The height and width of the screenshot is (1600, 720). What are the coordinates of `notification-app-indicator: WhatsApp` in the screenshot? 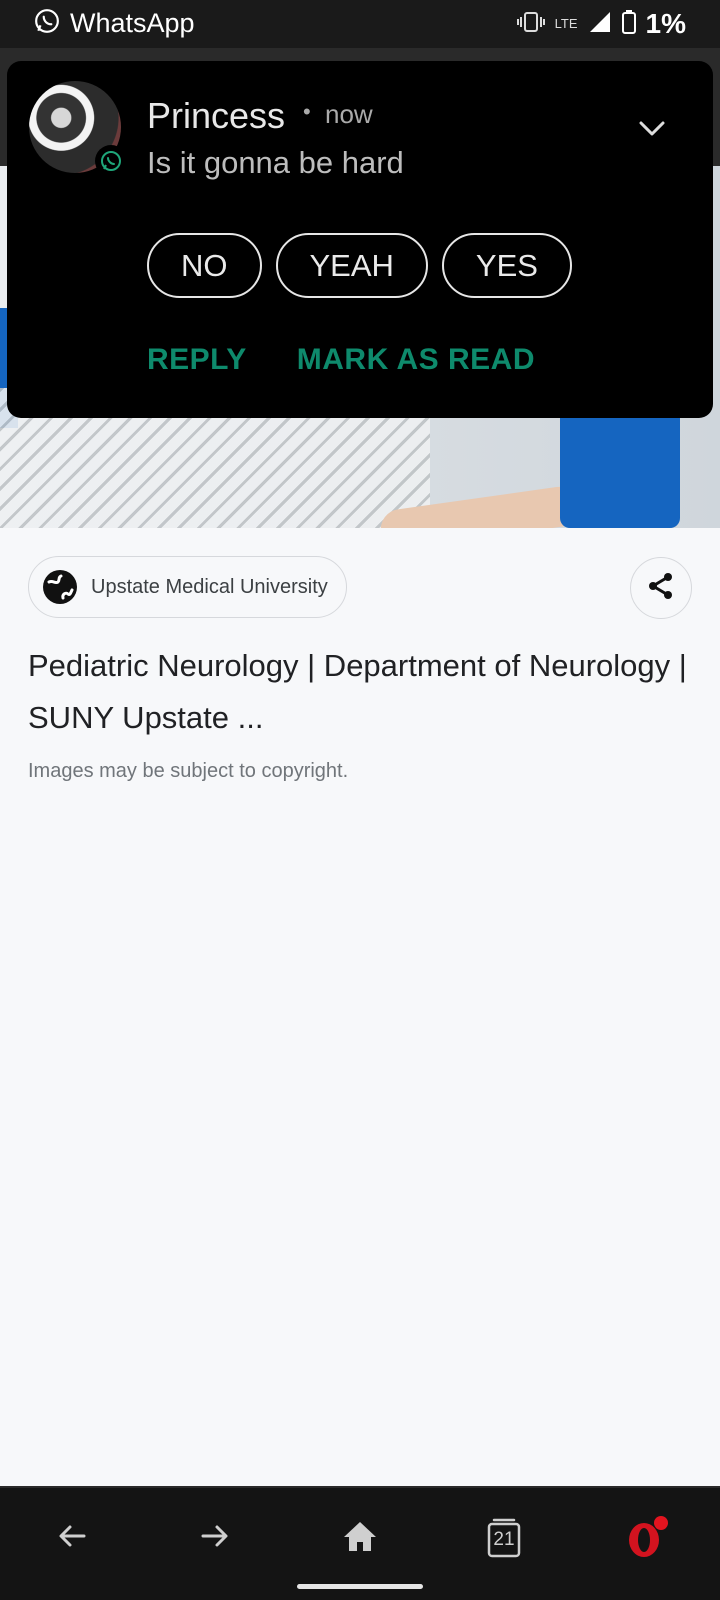 It's located at (114, 23).